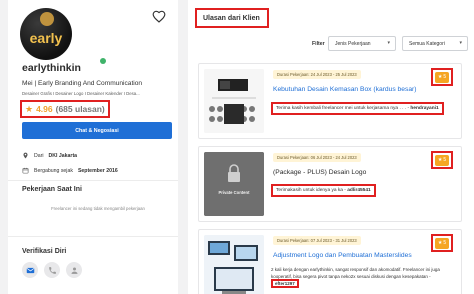 This screenshot has width=474, height=294. I want to click on avatar: early, so click(46, 34).